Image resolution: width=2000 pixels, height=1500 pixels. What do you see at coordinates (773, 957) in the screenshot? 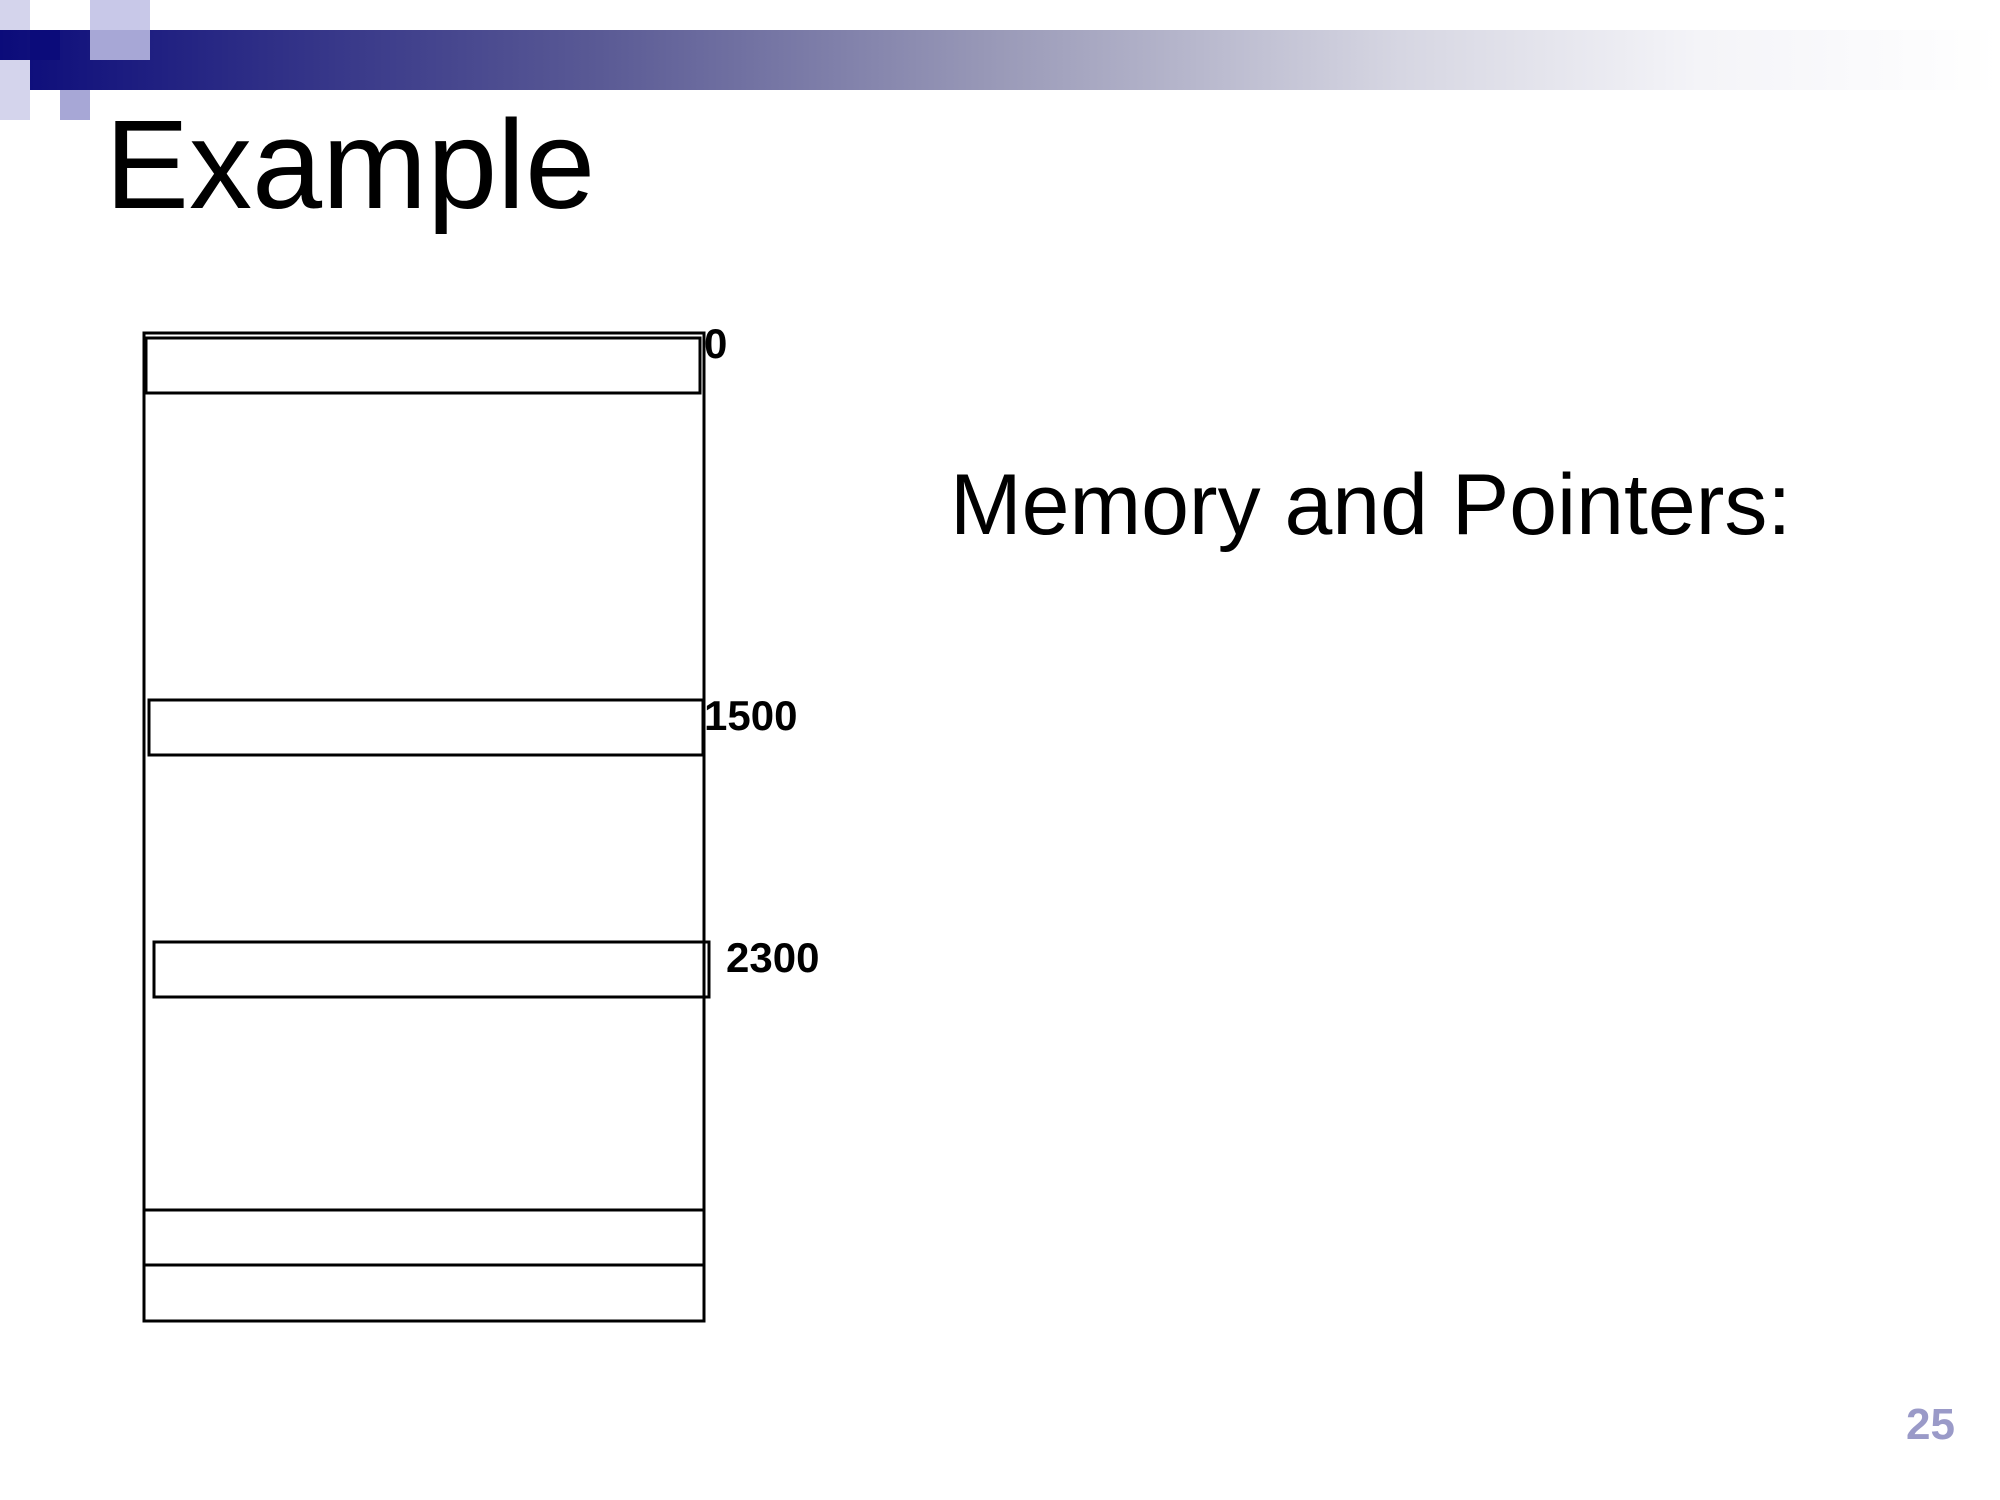
I see `address-label-2300: 2300` at bounding box center [773, 957].